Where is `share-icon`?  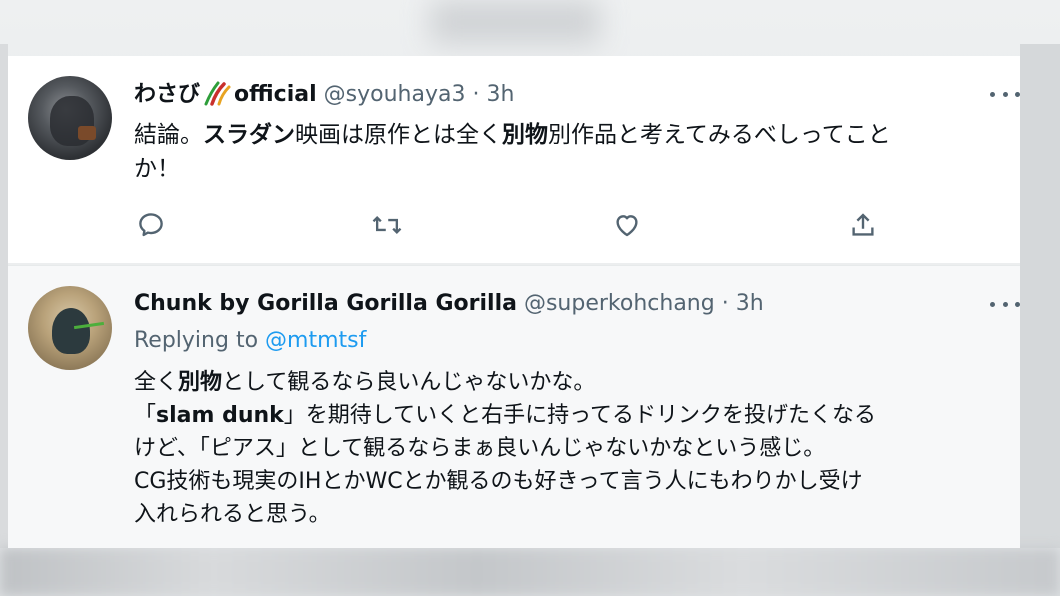
share-icon is located at coordinates (863, 225).